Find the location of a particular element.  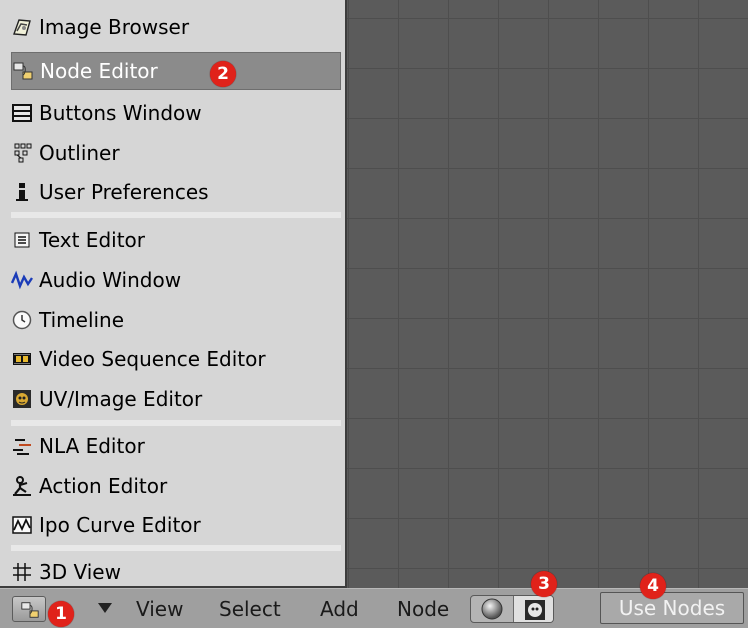

menu-item-ipo-curve-editor: Ipo Curve Editor is located at coordinates (176, 525).